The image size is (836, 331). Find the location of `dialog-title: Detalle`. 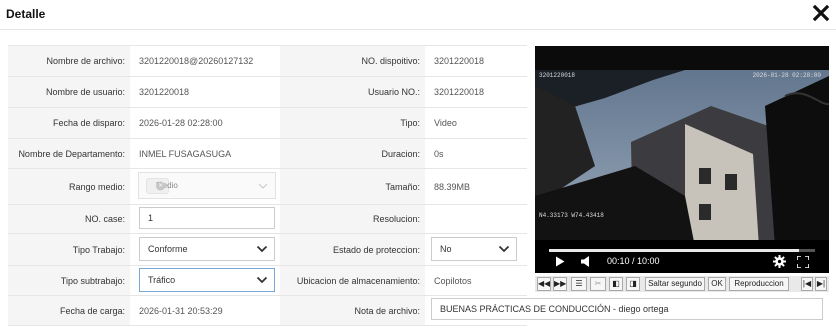

dialog-title: Detalle is located at coordinates (26, 14).